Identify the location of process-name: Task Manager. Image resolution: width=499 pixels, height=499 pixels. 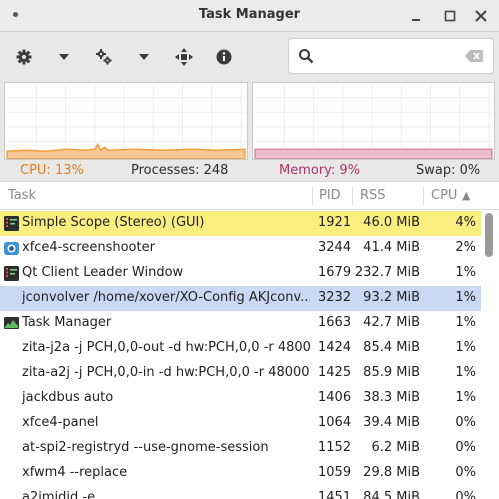
(67, 322).